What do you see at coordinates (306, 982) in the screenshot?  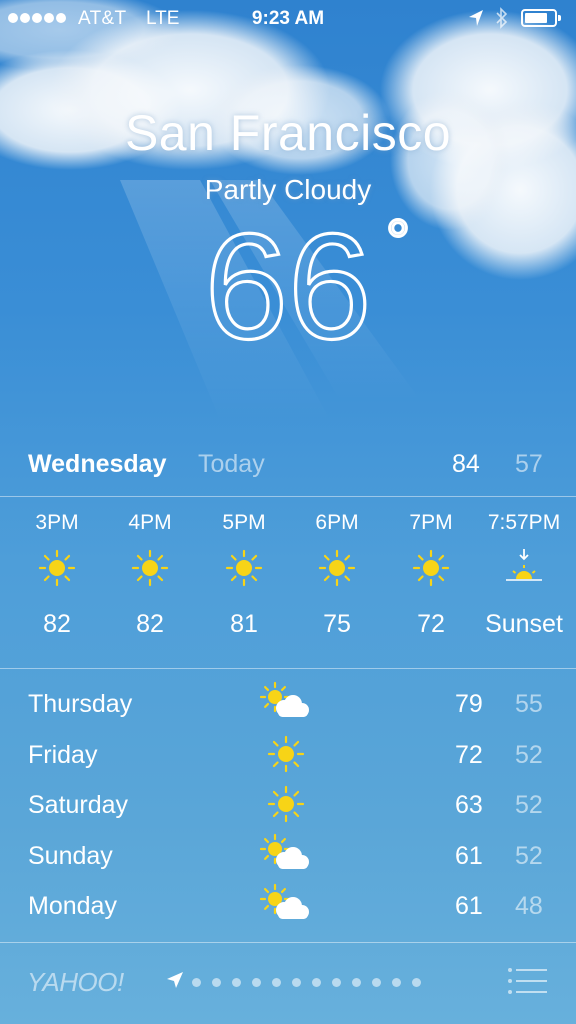 I see `page-indicator` at bounding box center [306, 982].